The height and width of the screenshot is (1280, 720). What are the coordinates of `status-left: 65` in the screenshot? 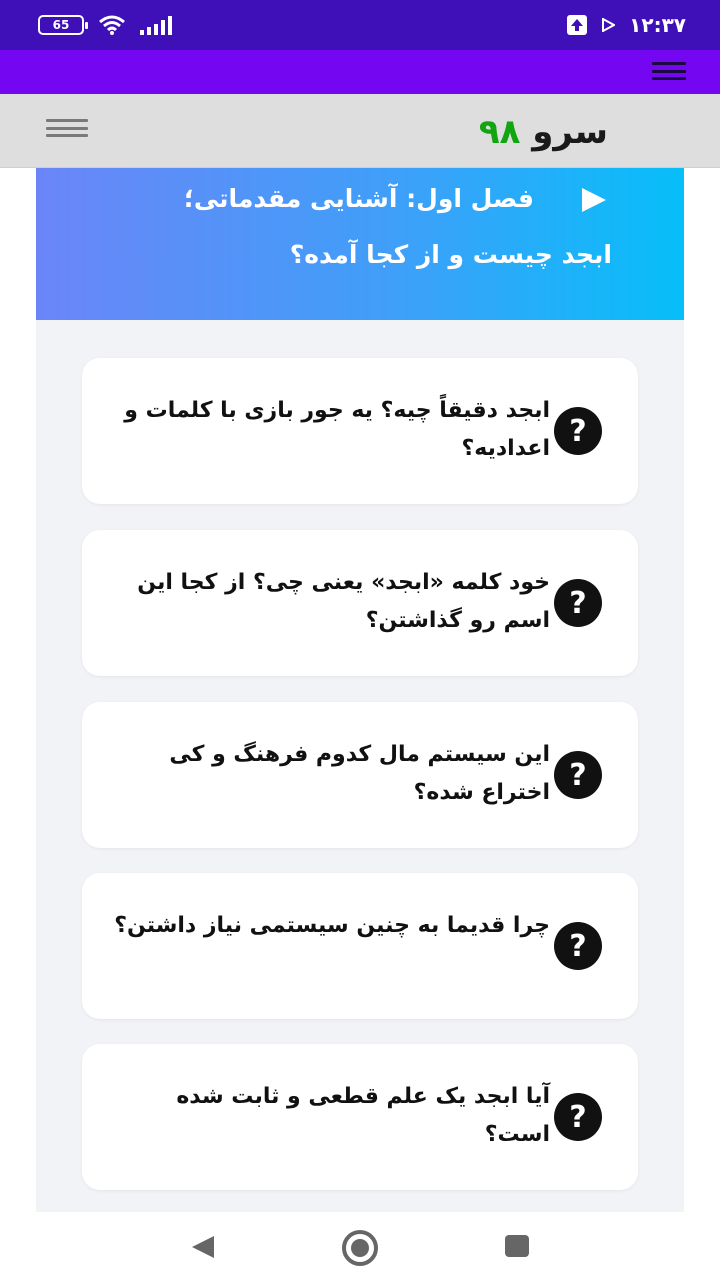 It's located at (105, 25).